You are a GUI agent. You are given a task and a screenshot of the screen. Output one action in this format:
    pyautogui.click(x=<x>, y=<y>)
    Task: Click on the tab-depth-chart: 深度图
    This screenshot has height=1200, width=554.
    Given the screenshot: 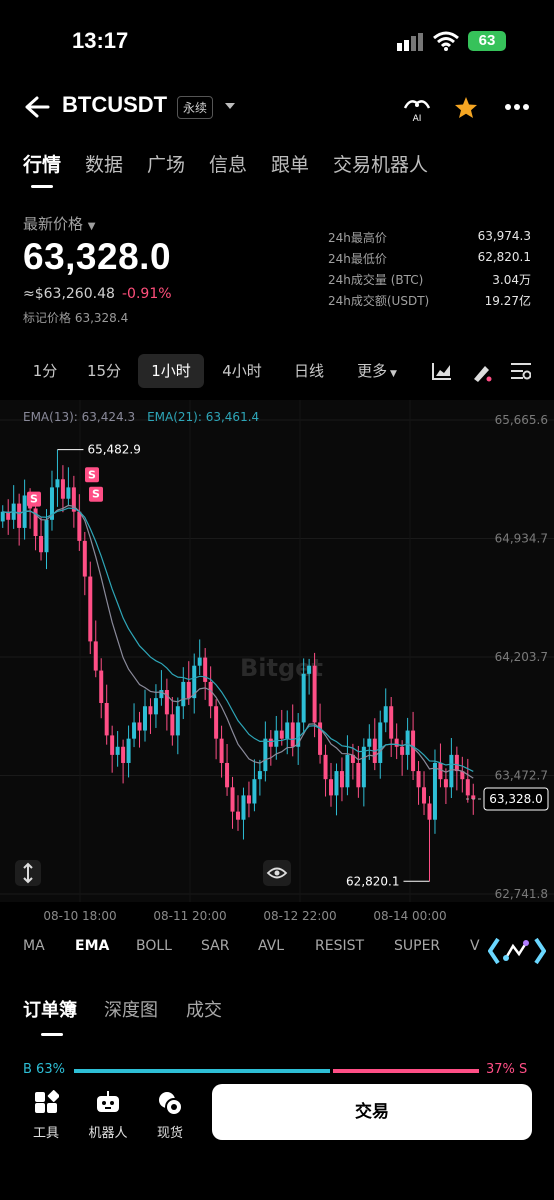 What is the action you would take?
    pyautogui.click(x=131, y=1009)
    